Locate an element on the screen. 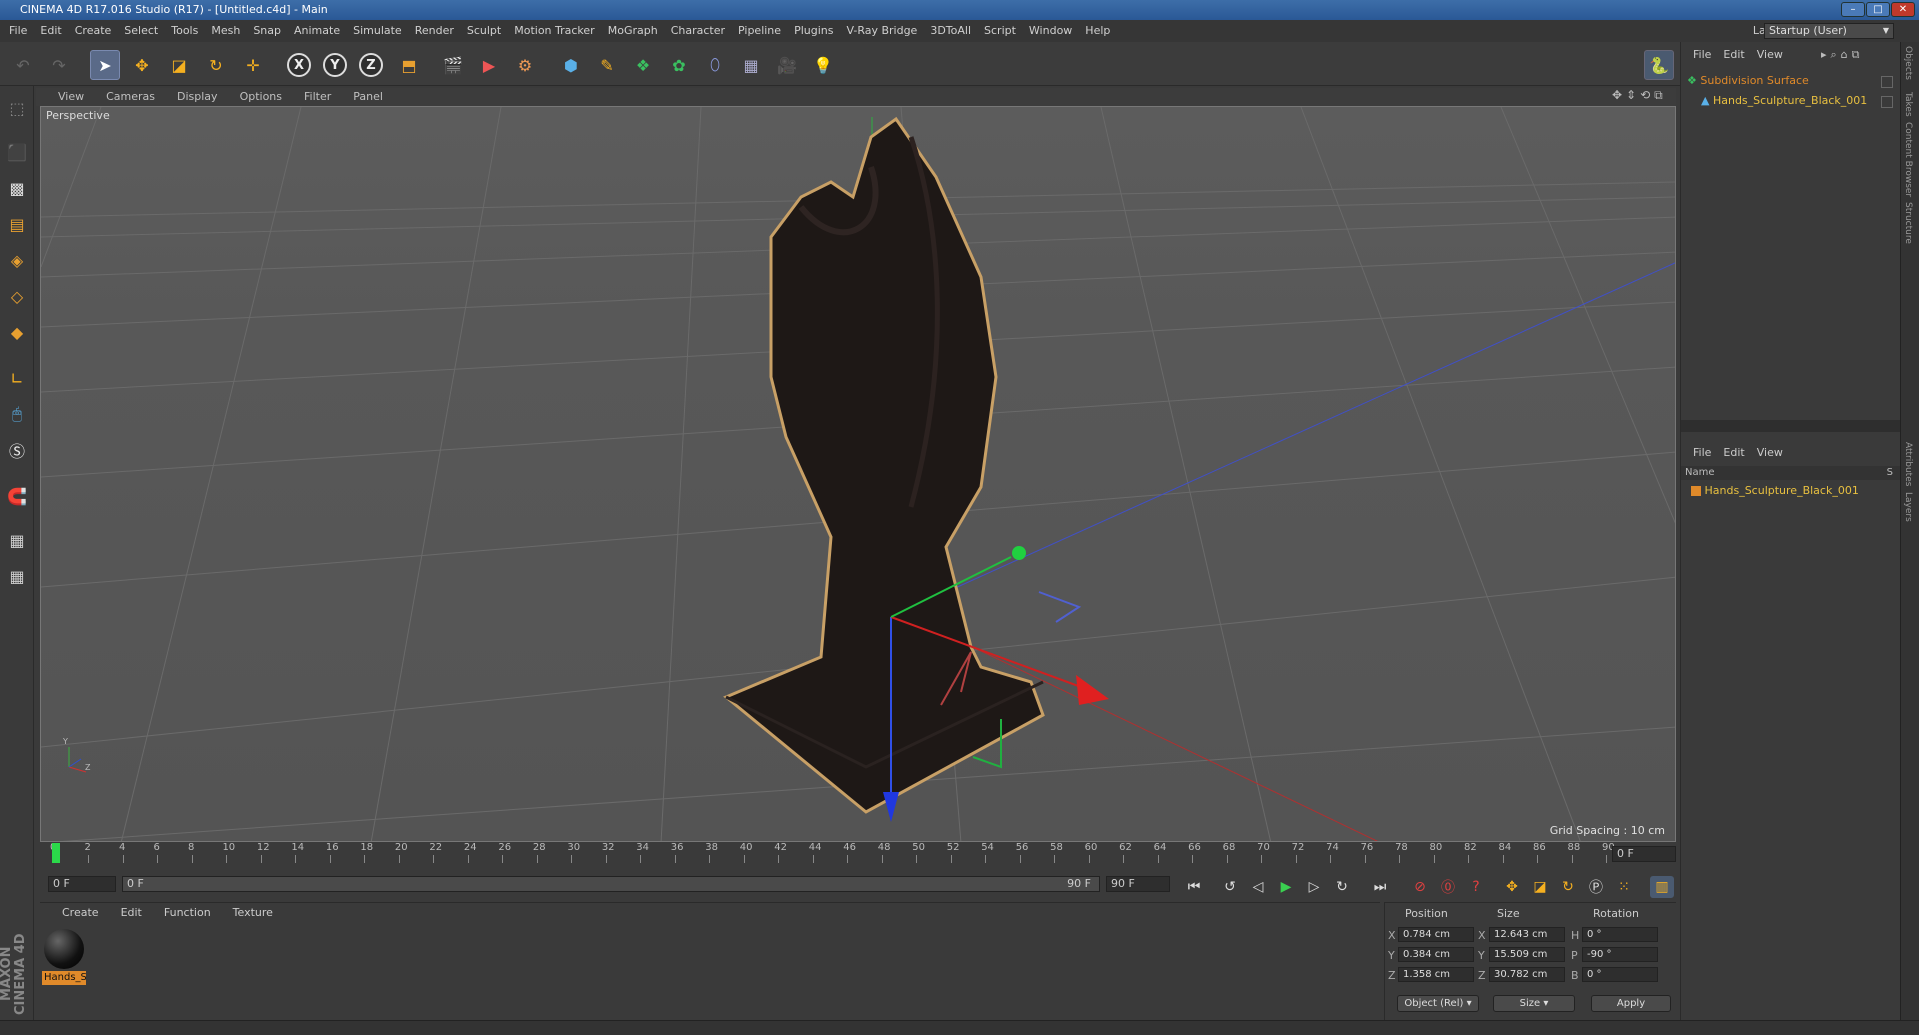 This screenshot has width=1919, height=1035. select-tool-button: ➤ is located at coordinates (105, 65).